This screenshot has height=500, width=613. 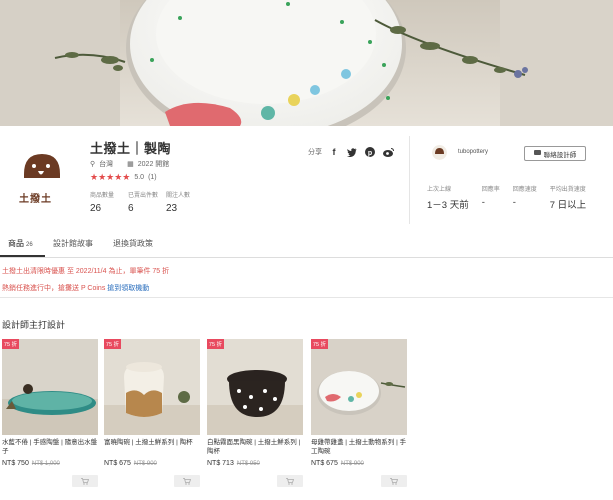 What do you see at coordinates (96, 208) in the screenshot?
I see `stat-value: 26` at bounding box center [96, 208].